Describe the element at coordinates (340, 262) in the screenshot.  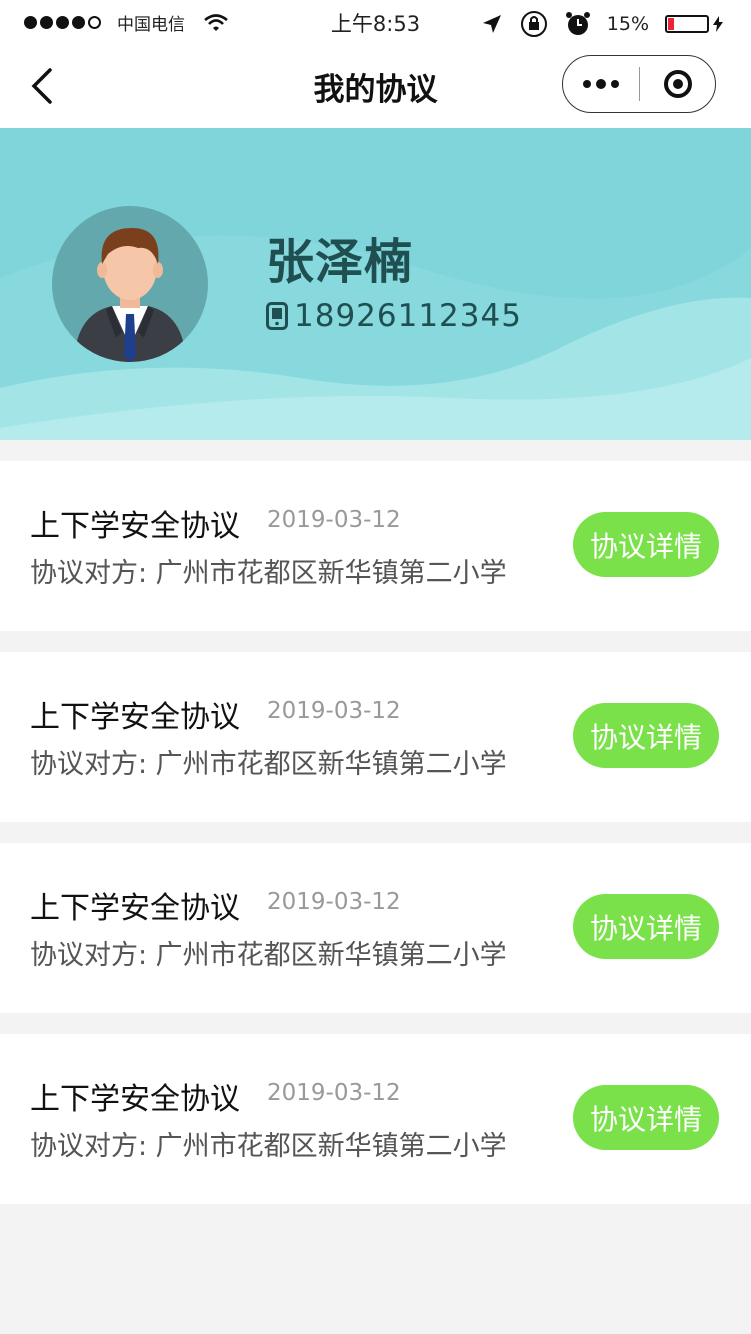
I see `user-name: 张泽楠` at that location.